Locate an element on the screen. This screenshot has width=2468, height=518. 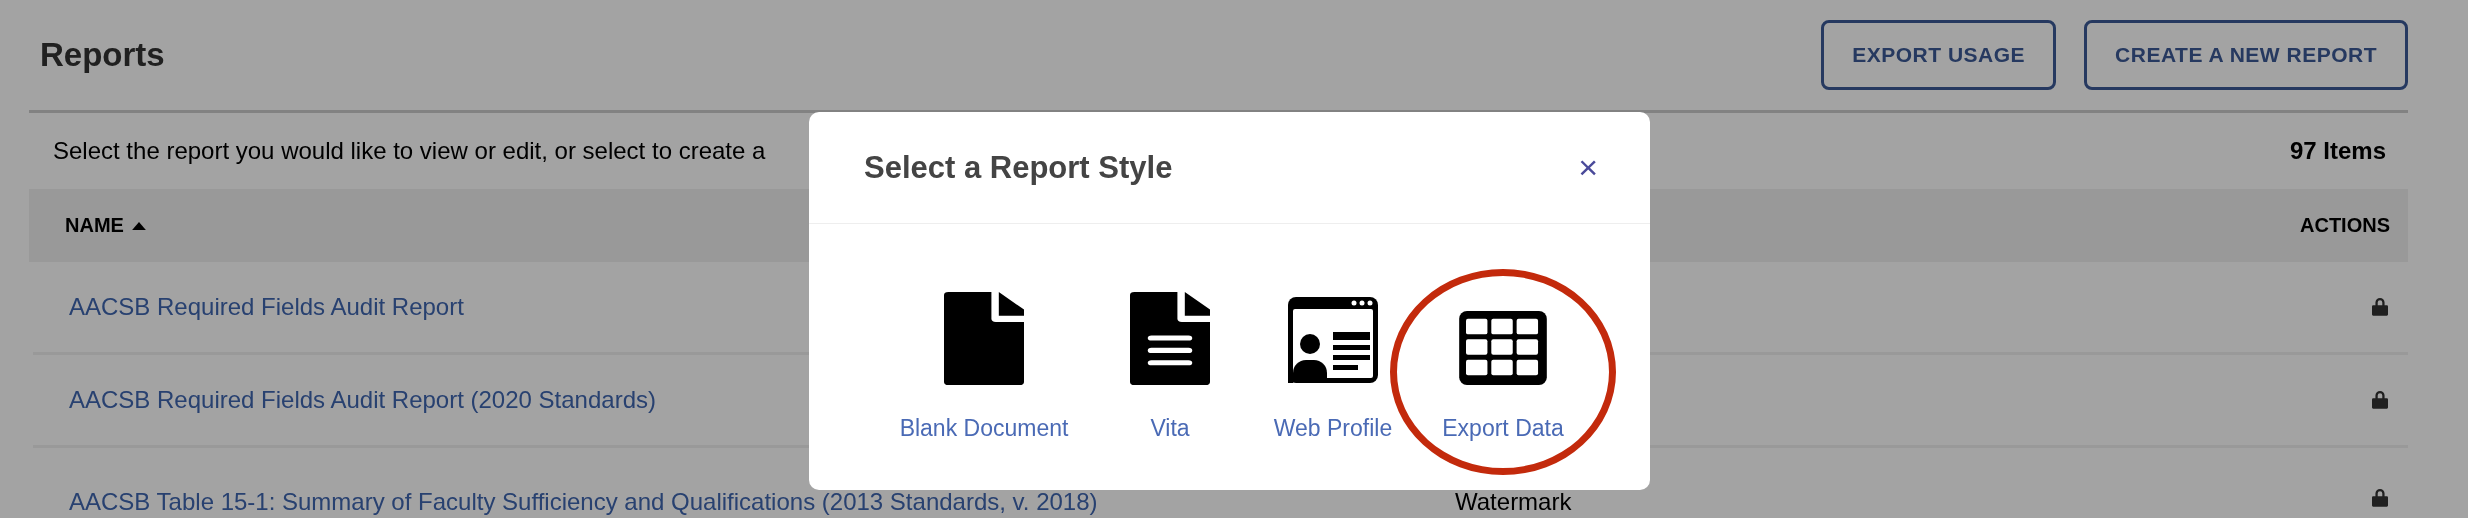
description-text: Select the report you would like to view or edit, or select to create a is located at coordinates (409, 151).